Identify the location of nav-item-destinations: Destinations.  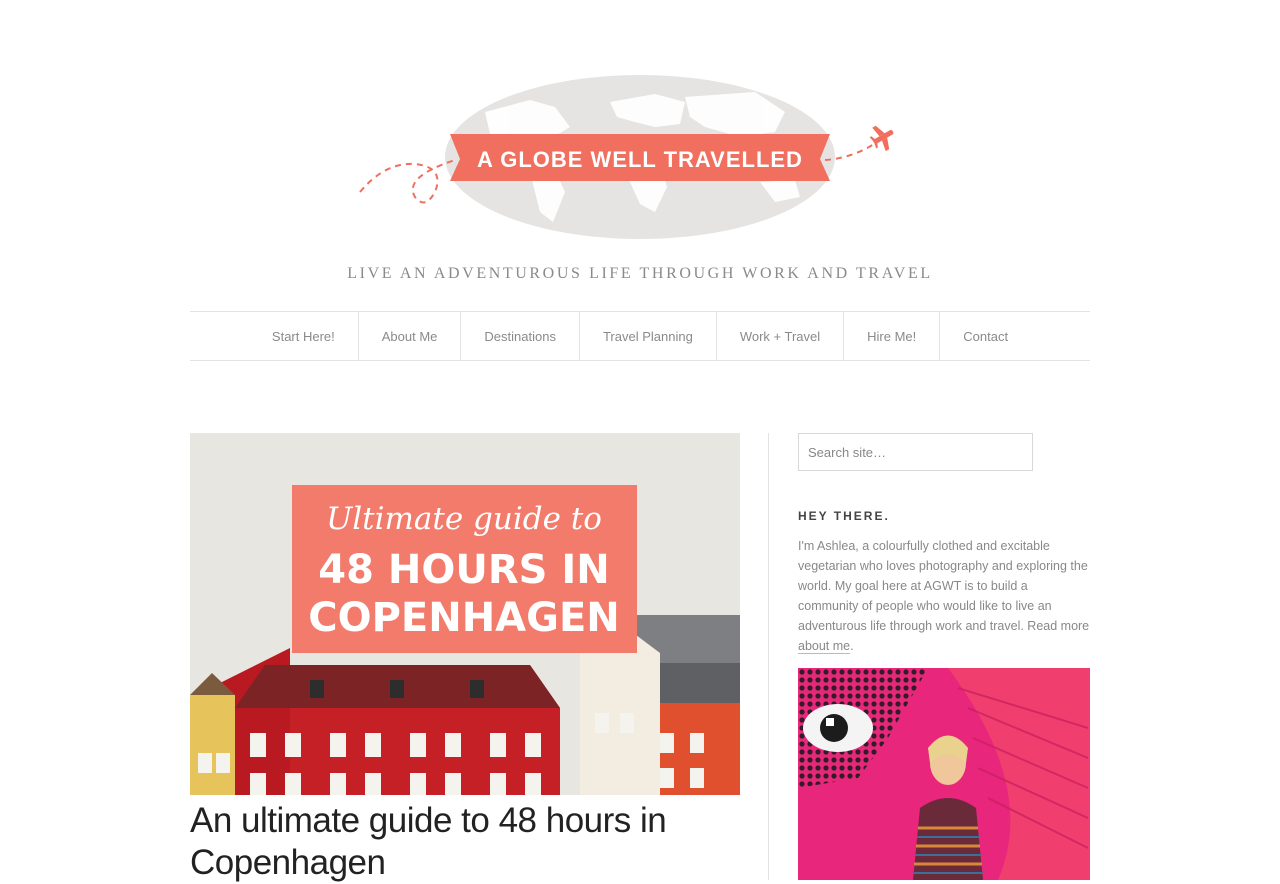
(519, 336).